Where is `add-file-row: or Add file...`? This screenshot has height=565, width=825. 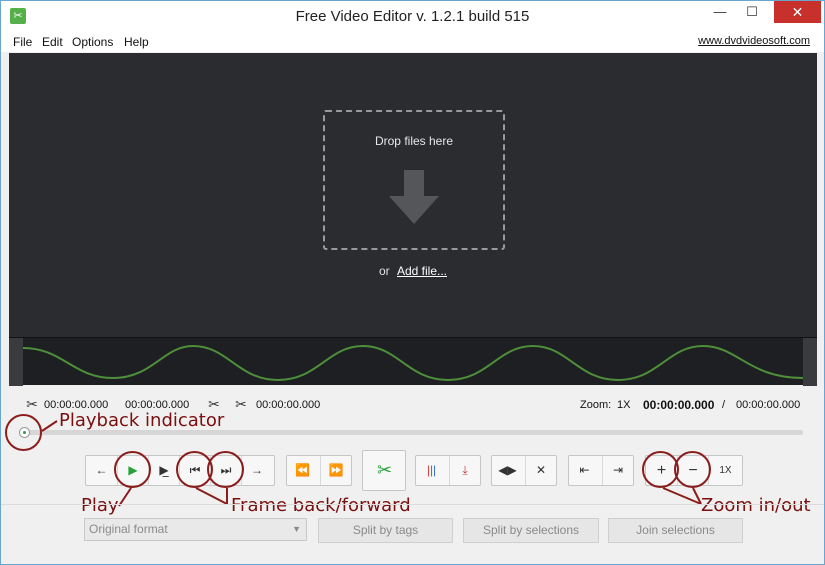 add-file-row: or Add file... is located at coordinates (413, 271).